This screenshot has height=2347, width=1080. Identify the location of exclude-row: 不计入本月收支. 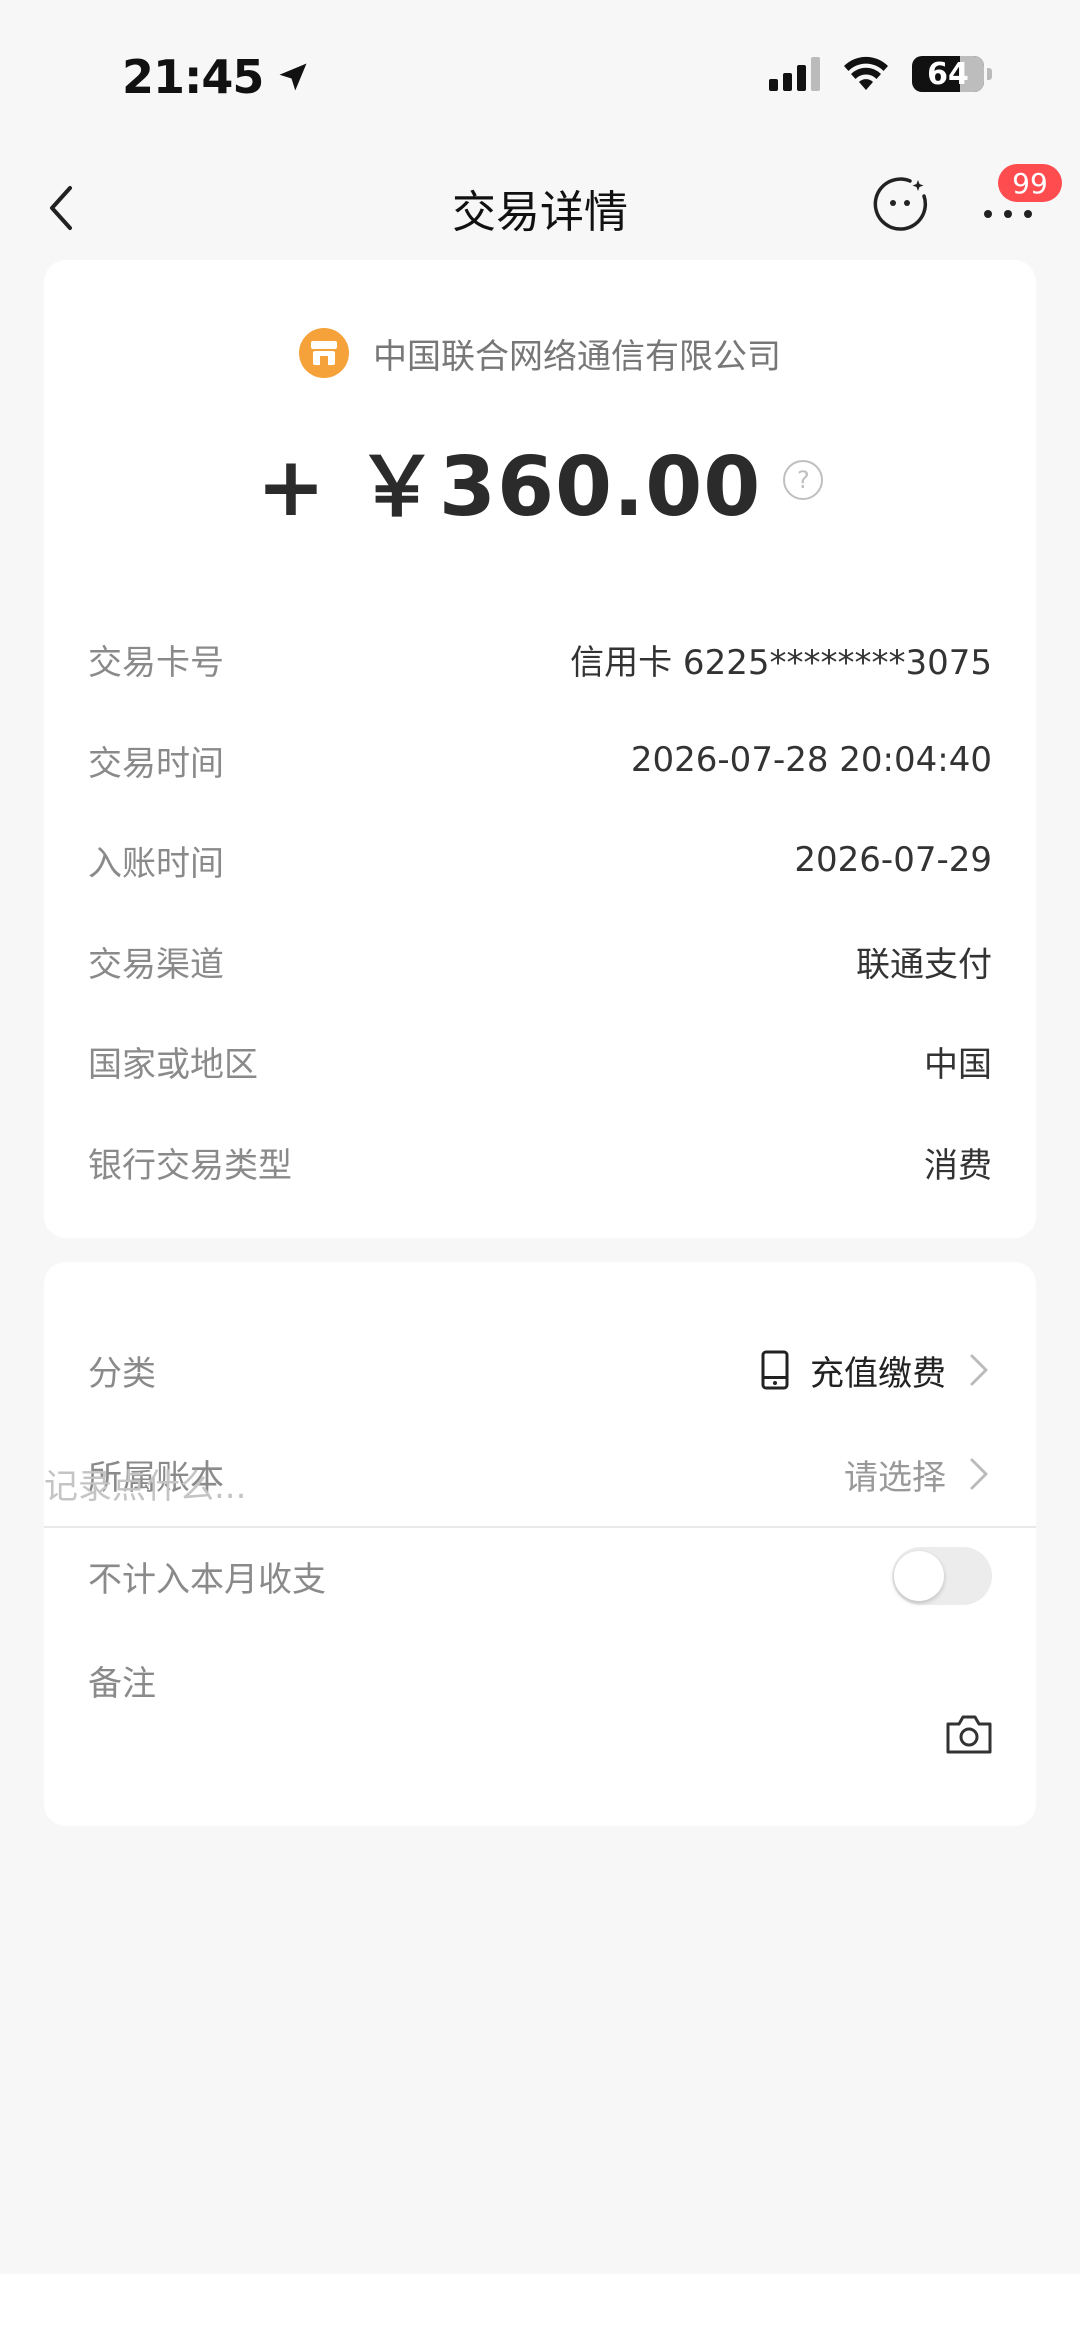
(540, 1576).